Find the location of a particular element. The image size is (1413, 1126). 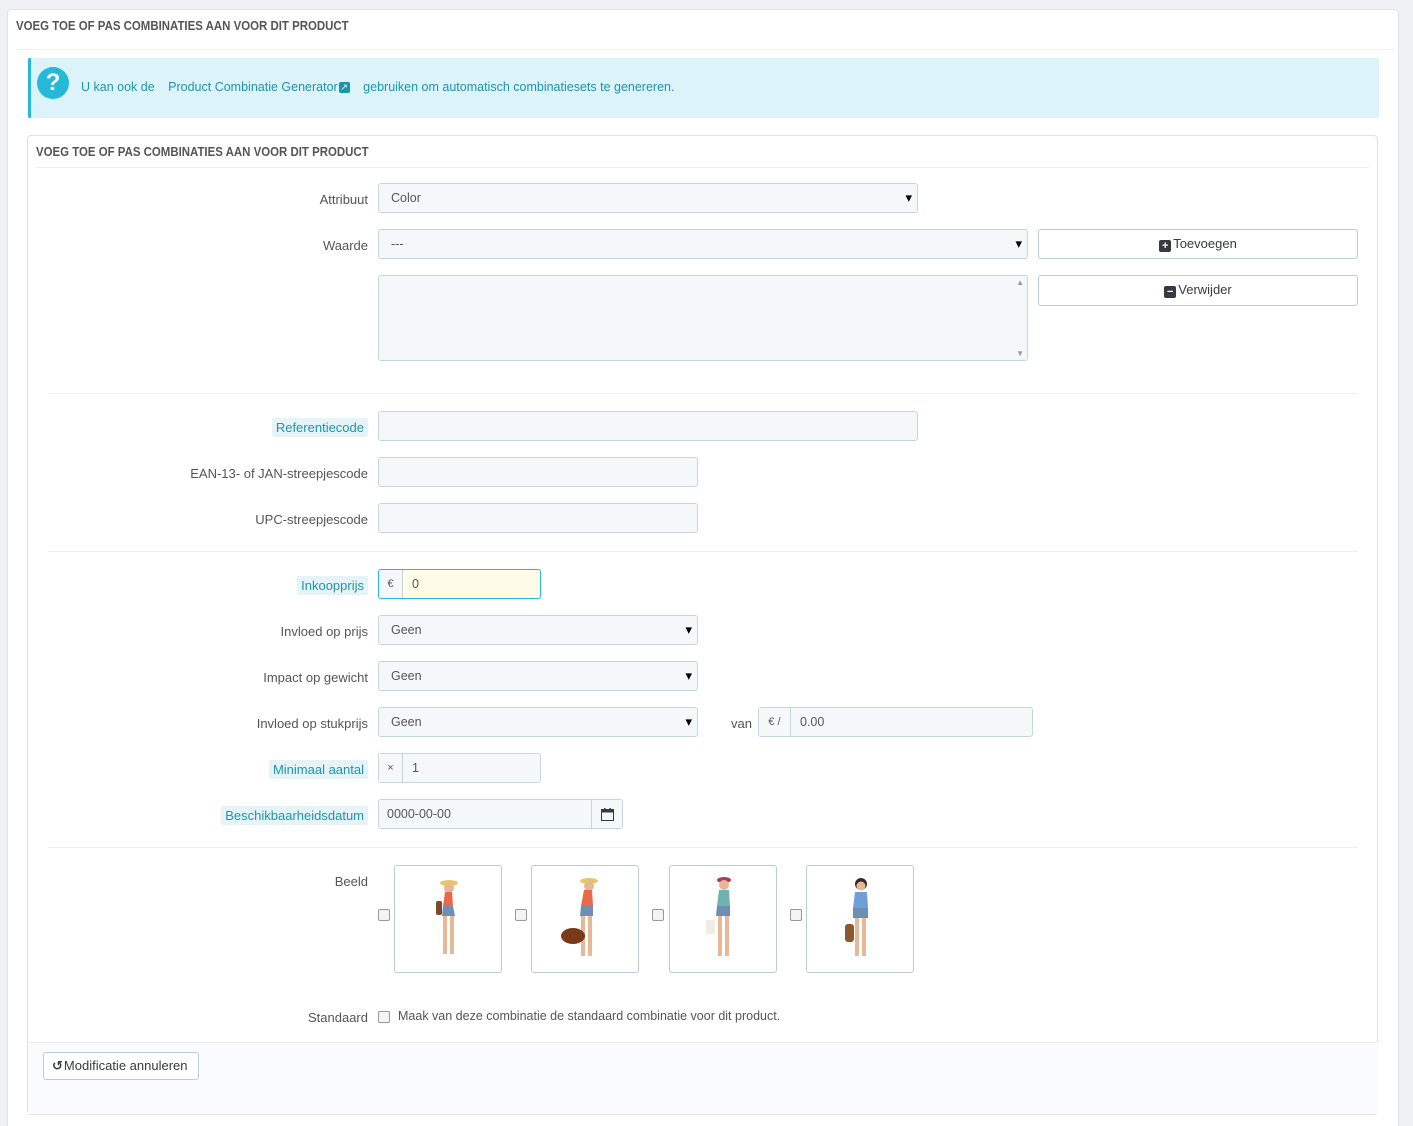

add-value-button: + Toevoegen is located at coordinates (1198, 244).